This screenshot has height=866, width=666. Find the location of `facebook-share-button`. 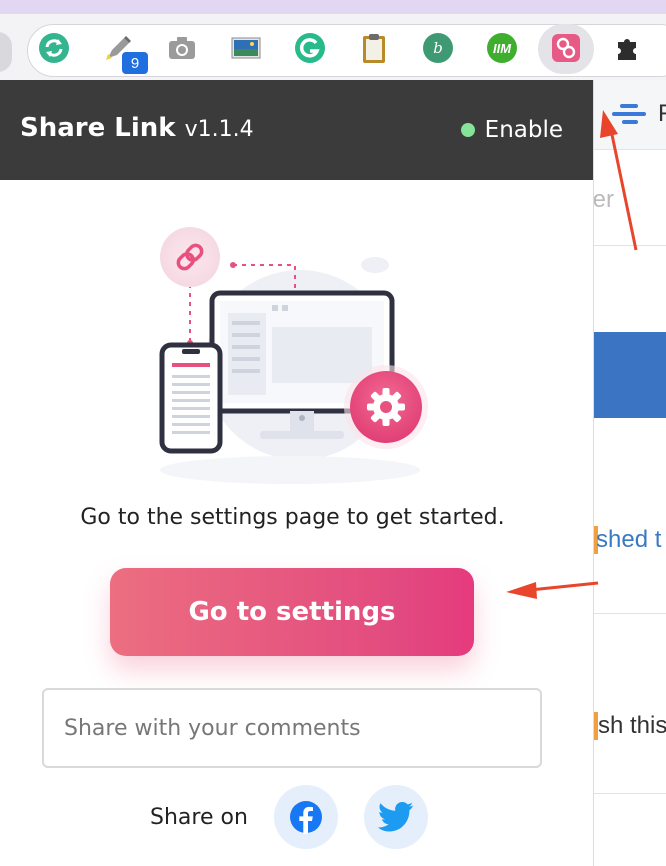

facebook-share-button is located at coordinates (305, 817).